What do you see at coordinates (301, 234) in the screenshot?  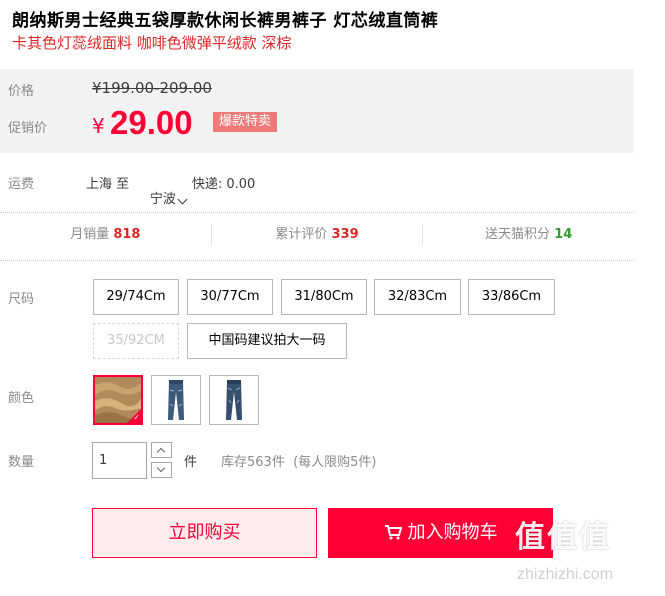 I see `stat-label: 累计评价` at bounding box center [301, 234].